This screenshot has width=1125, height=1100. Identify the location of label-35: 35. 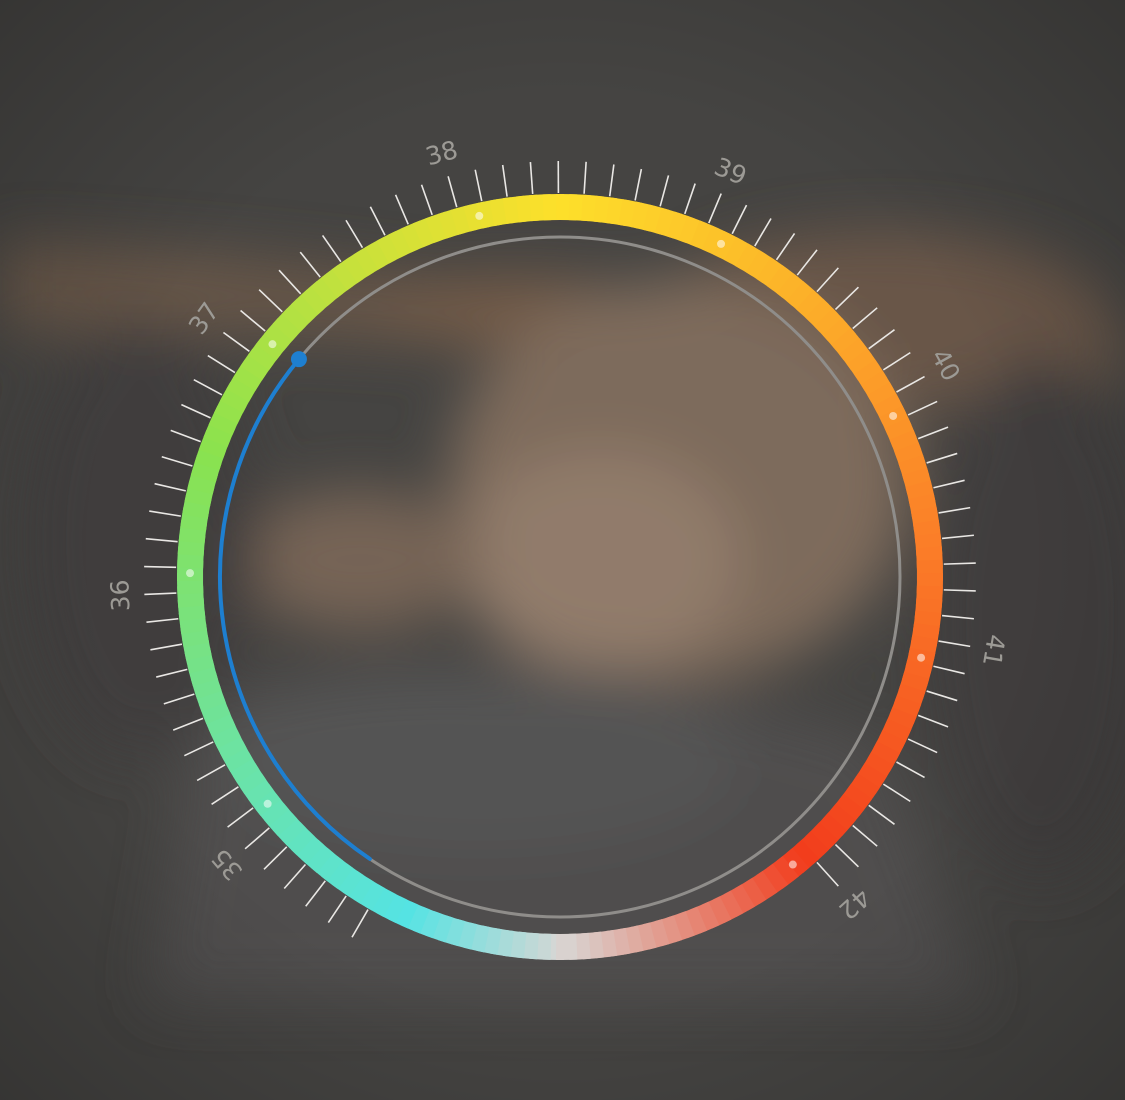
(227, 864).